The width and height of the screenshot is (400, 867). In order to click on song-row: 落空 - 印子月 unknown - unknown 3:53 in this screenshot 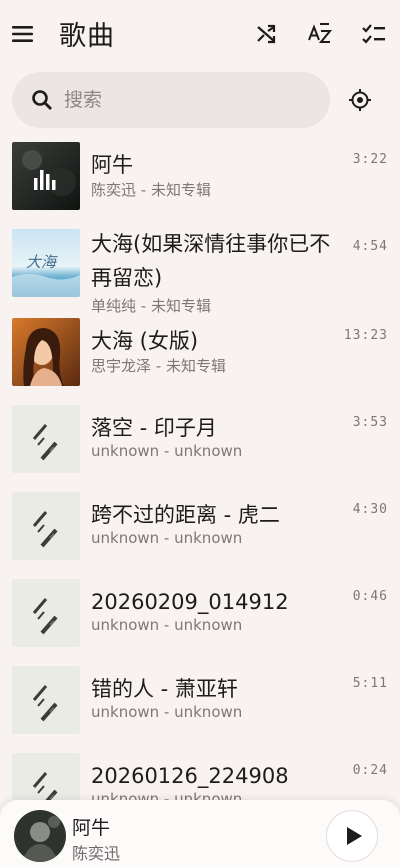, I will do `click(200, 444)`.